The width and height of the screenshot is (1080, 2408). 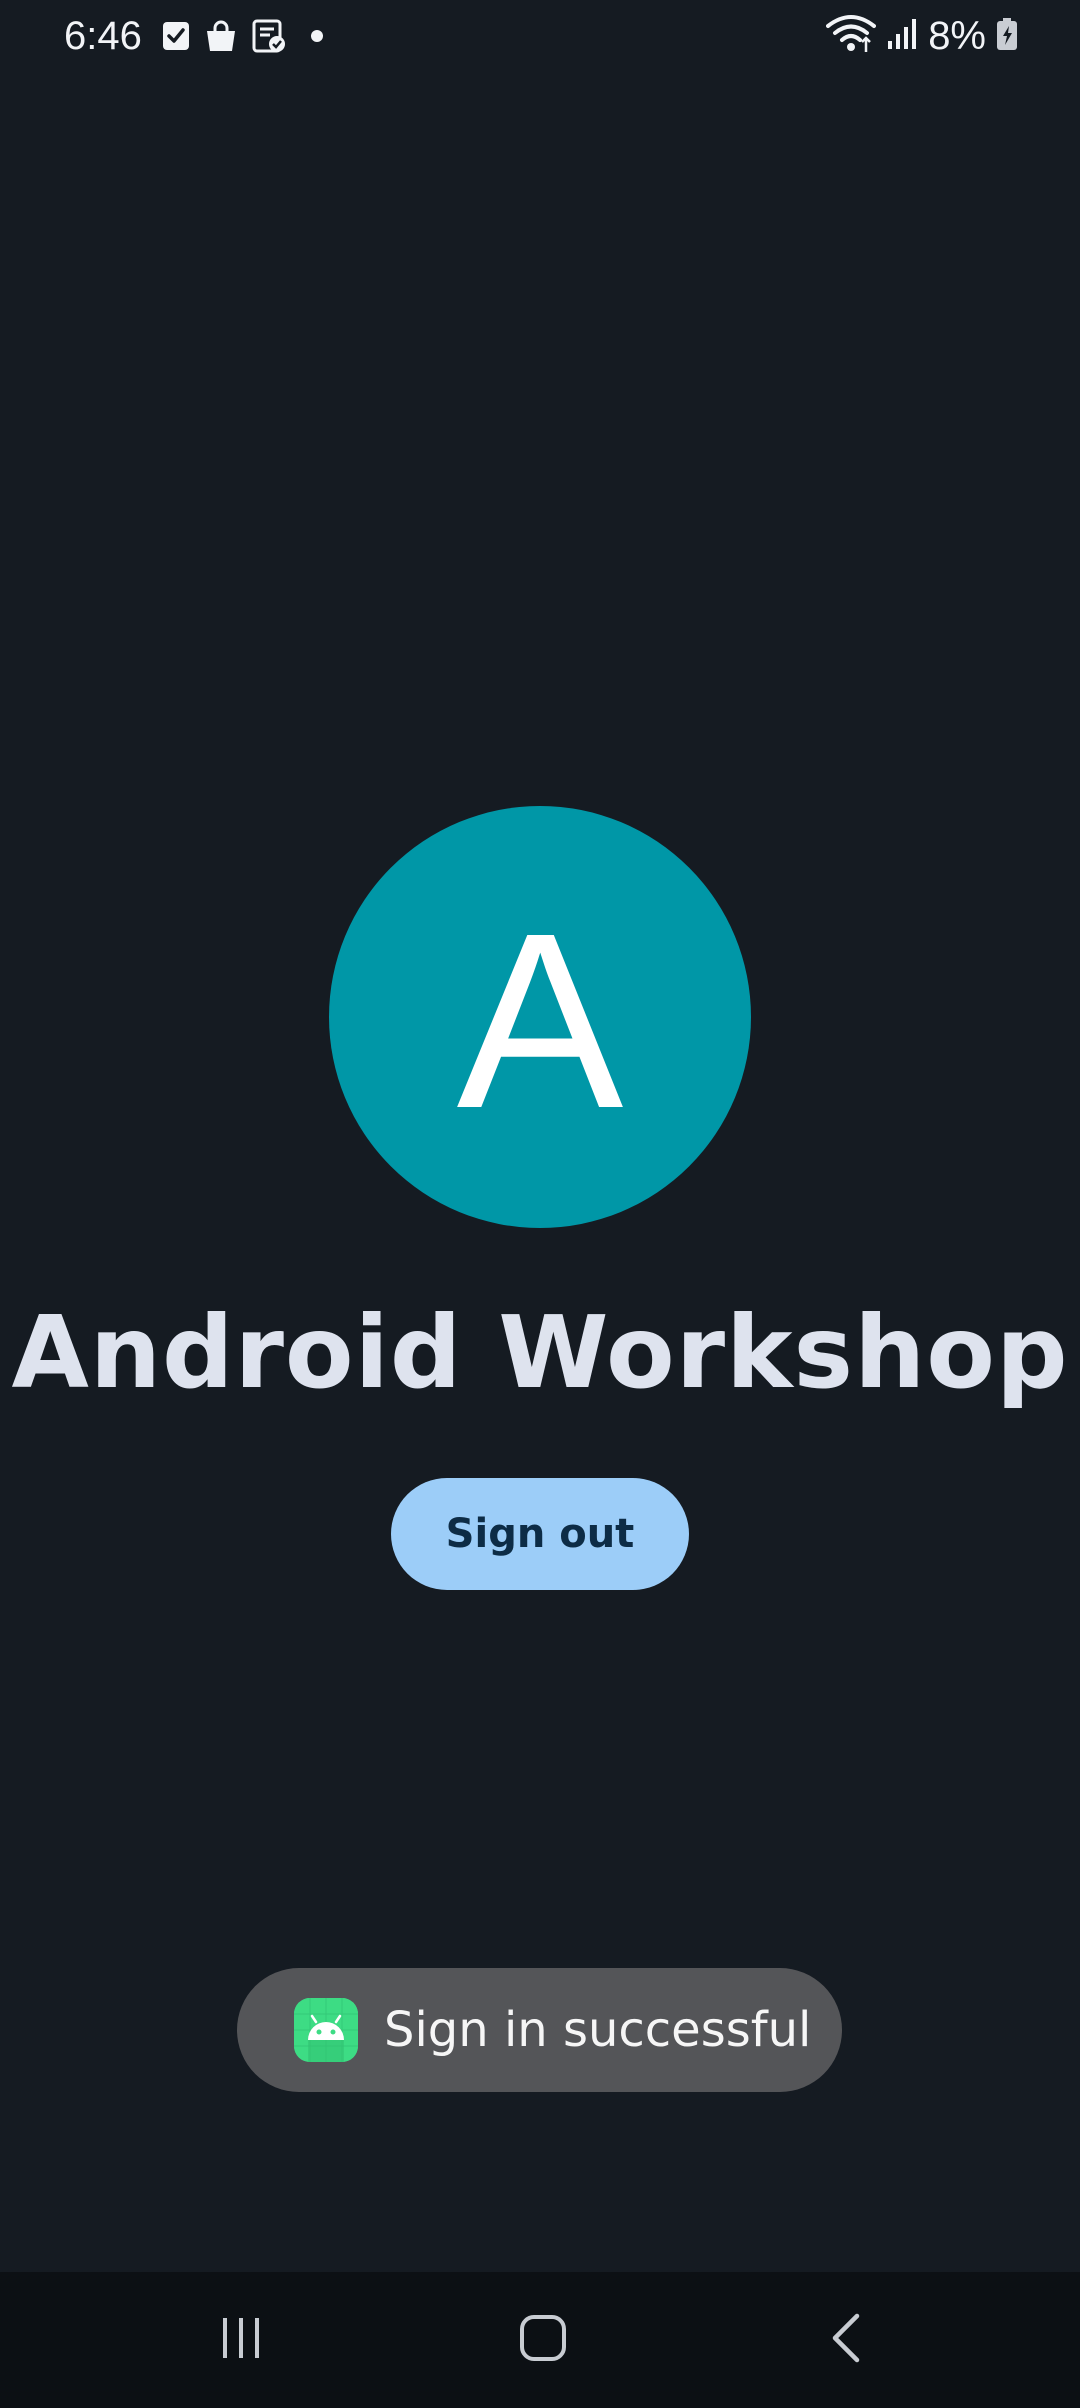 I want to click on avatar: A, so click(x=540, y=1017).